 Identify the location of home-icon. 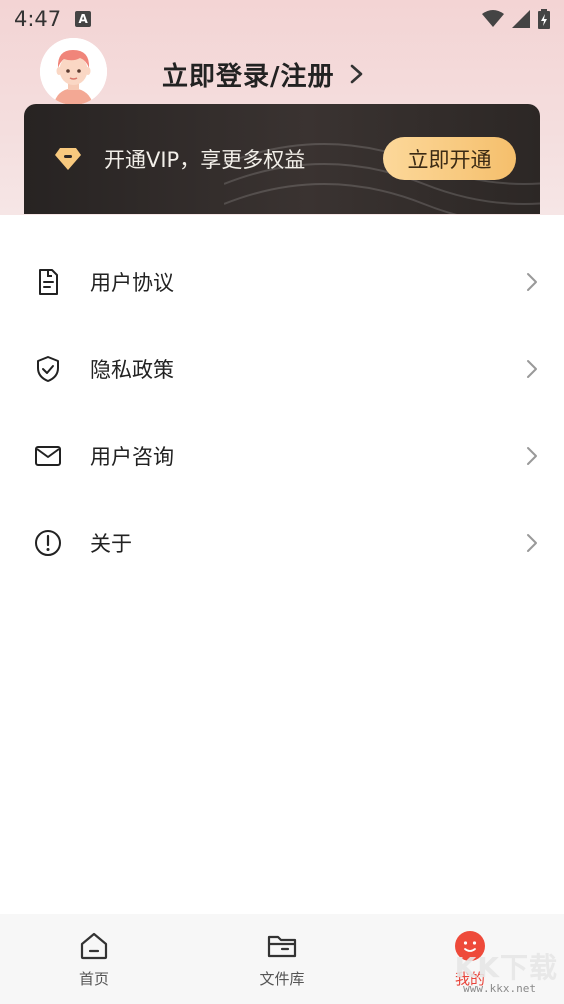
(94, 946).